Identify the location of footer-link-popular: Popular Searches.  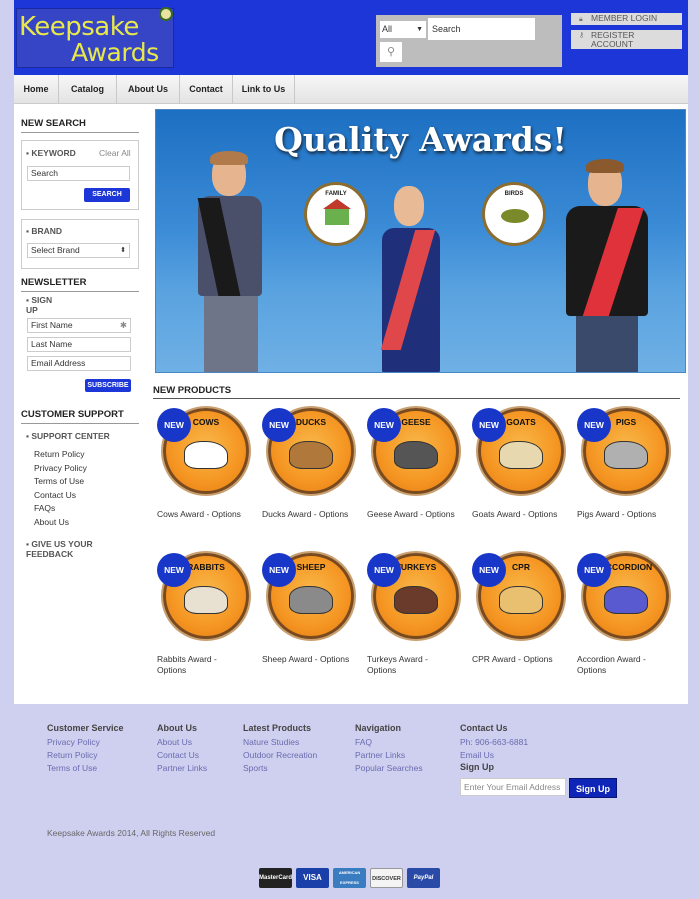
(389, 768).